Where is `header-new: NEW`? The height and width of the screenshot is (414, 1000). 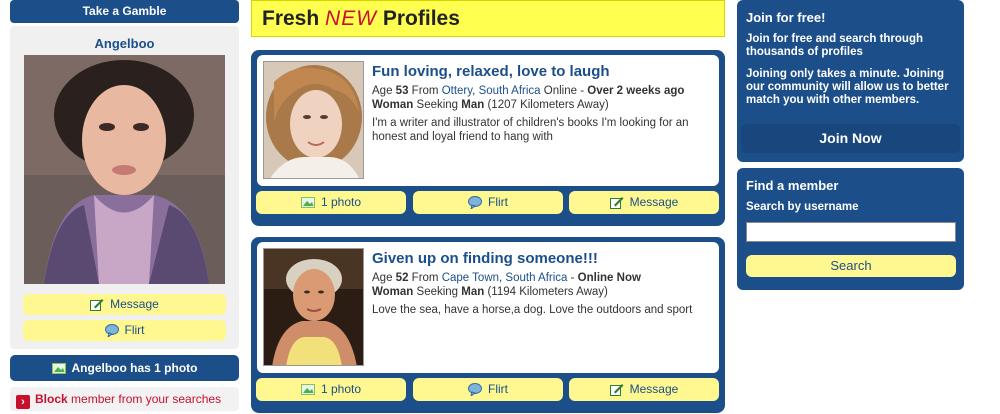
header-new: NEW is located at coordinates (351, 18).